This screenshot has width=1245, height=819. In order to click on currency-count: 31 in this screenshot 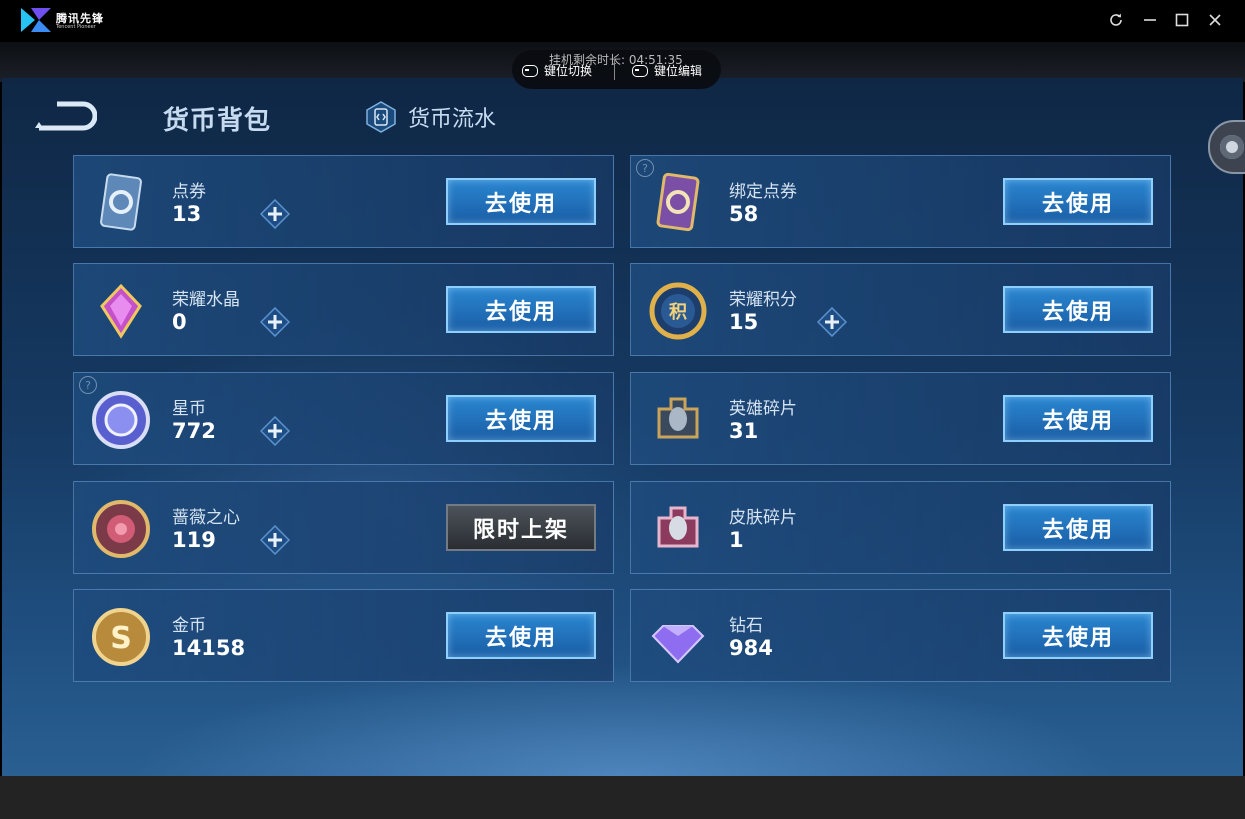, I will do `click(744, 431)`.